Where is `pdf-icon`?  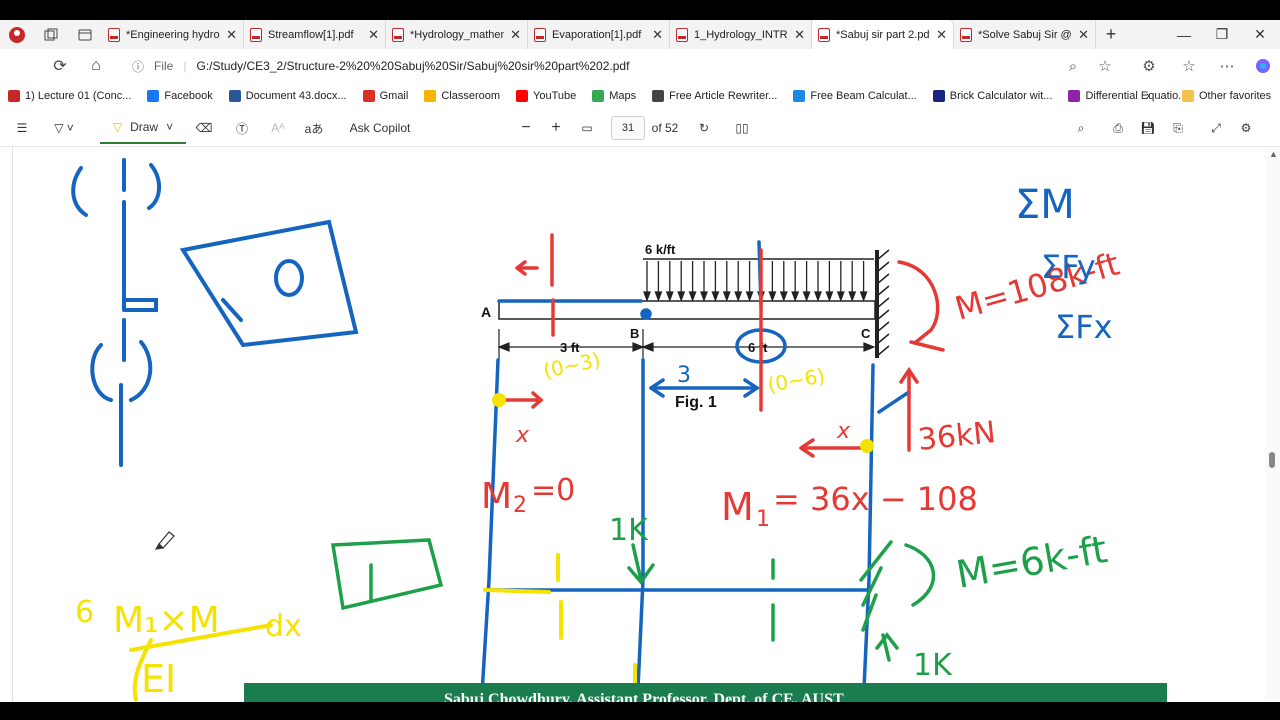 pdf-icon is located at coordinates (114, 34).